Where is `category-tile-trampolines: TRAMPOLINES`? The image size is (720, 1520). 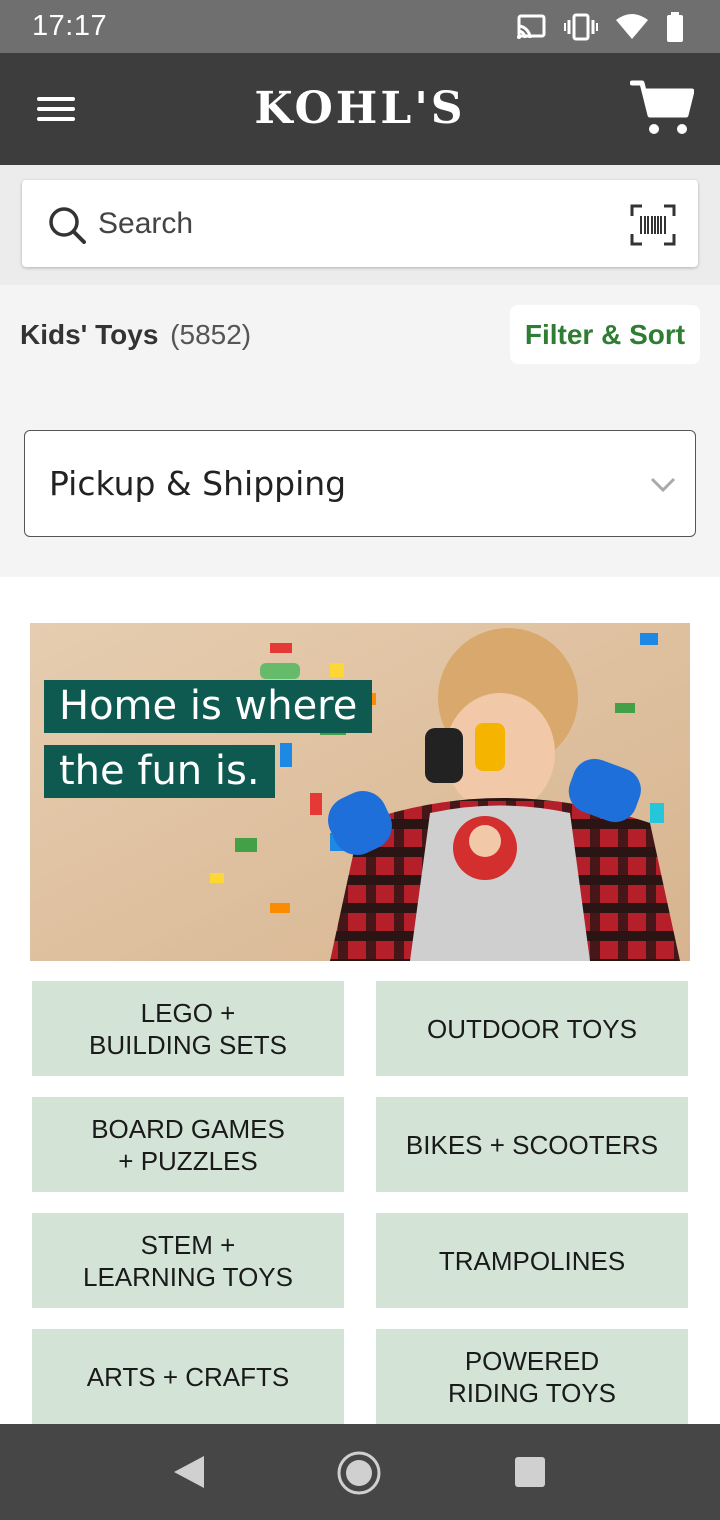
category-tile-trampolines: TRAMPOLINES is located at coordinates (532, 1260).